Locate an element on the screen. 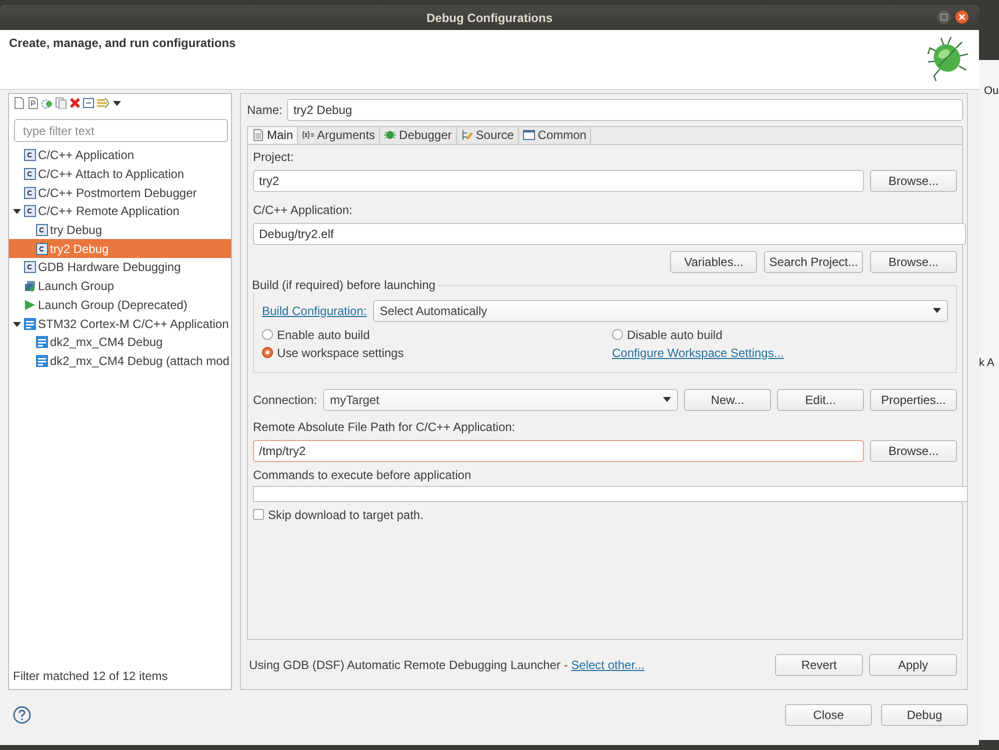 The height and width of the screenshot is (750, 999). background-text: k A is located at coordinates (986, 363).